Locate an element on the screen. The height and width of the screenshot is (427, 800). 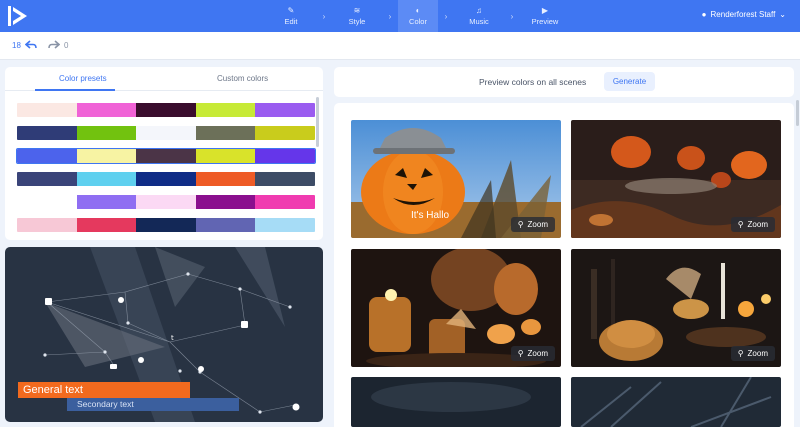
active-tab-indicator is located at coordinates (75, 90).